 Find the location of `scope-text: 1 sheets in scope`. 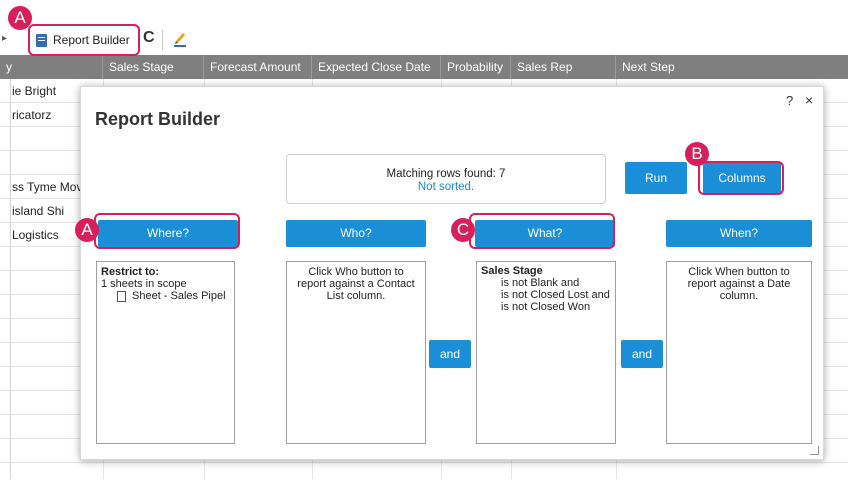

scope-text: 1 sheets in scope is located at coordinates (144, 284).